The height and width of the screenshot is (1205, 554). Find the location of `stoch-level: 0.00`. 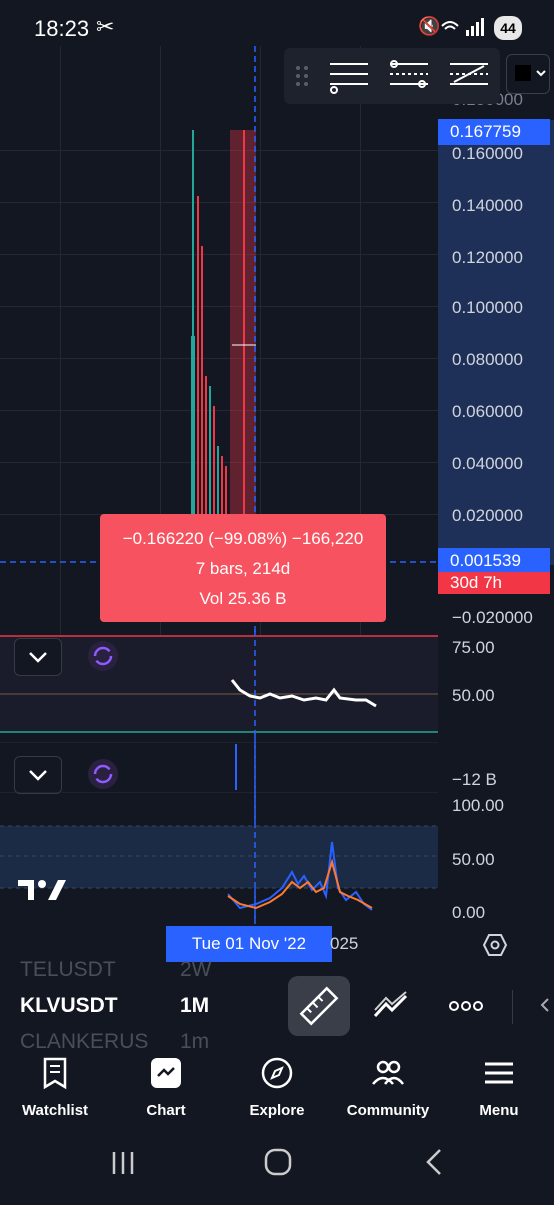

stoch-level: 0.00 is located at coordinates (469, 912).